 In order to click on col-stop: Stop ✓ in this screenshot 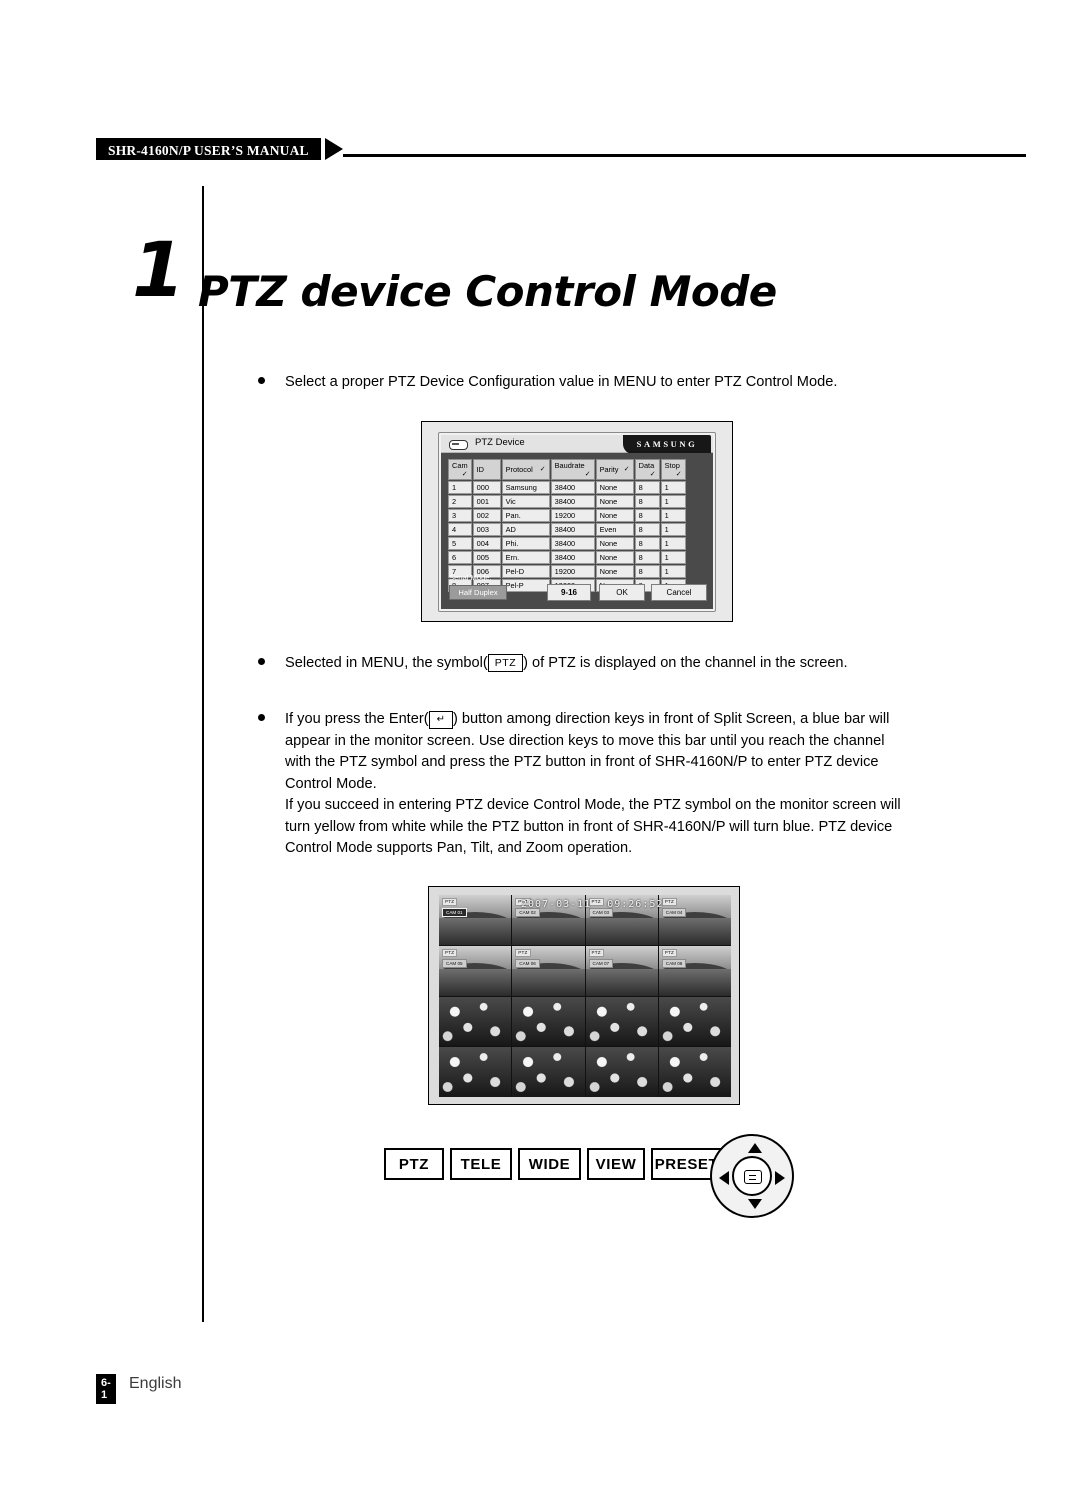, I will do `click(673, 469)`.